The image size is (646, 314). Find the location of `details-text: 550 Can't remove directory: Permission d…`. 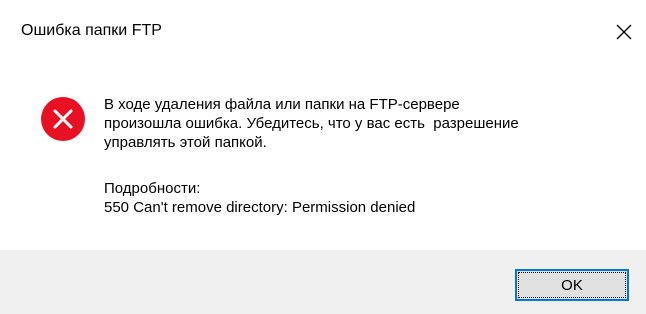

details-text: 550 Can't remove directory: Permission d… is located at coordinates (260, 207).